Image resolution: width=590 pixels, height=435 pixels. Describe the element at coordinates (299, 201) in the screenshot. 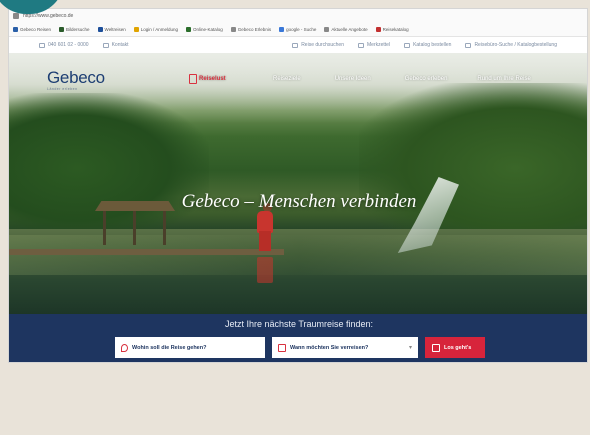

I see `hero-title: Gebeco – Menschen verbinden` at that location.